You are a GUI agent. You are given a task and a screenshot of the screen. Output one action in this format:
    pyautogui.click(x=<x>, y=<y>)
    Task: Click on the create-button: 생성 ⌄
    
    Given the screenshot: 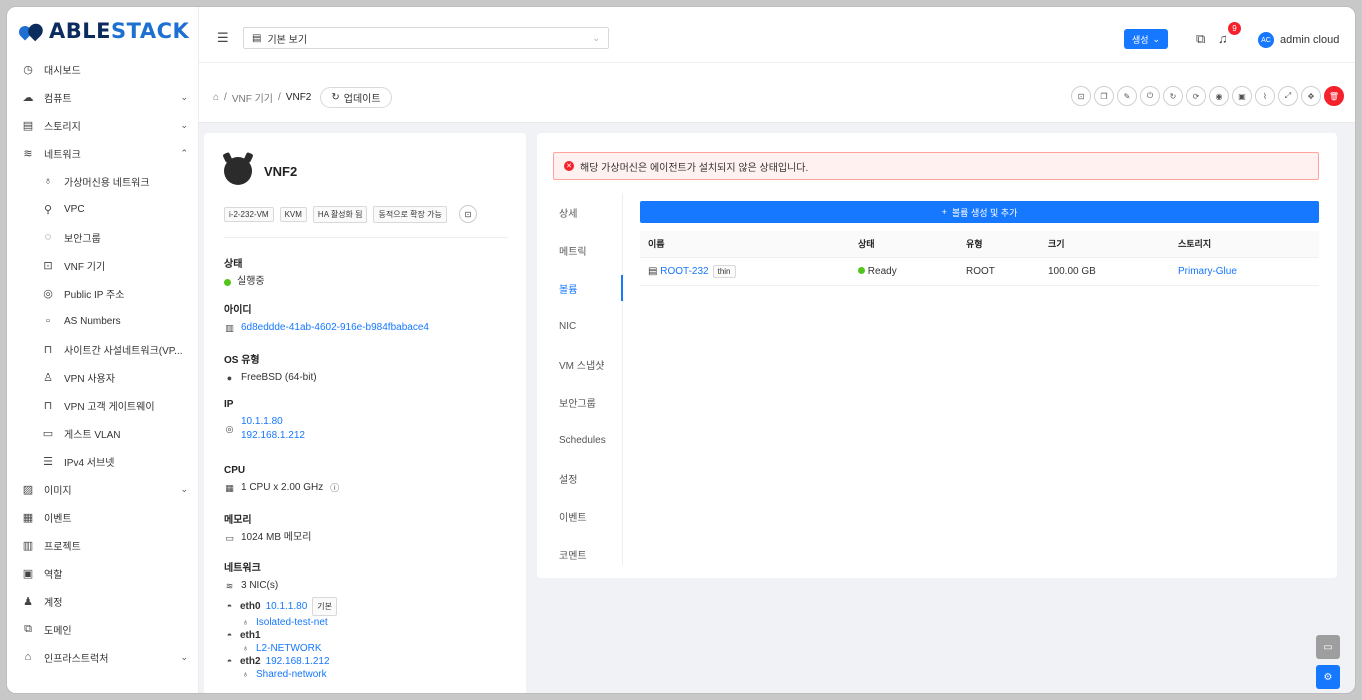 What is the action you would take?
    pyautogui.click(x=1146, y=39)
    